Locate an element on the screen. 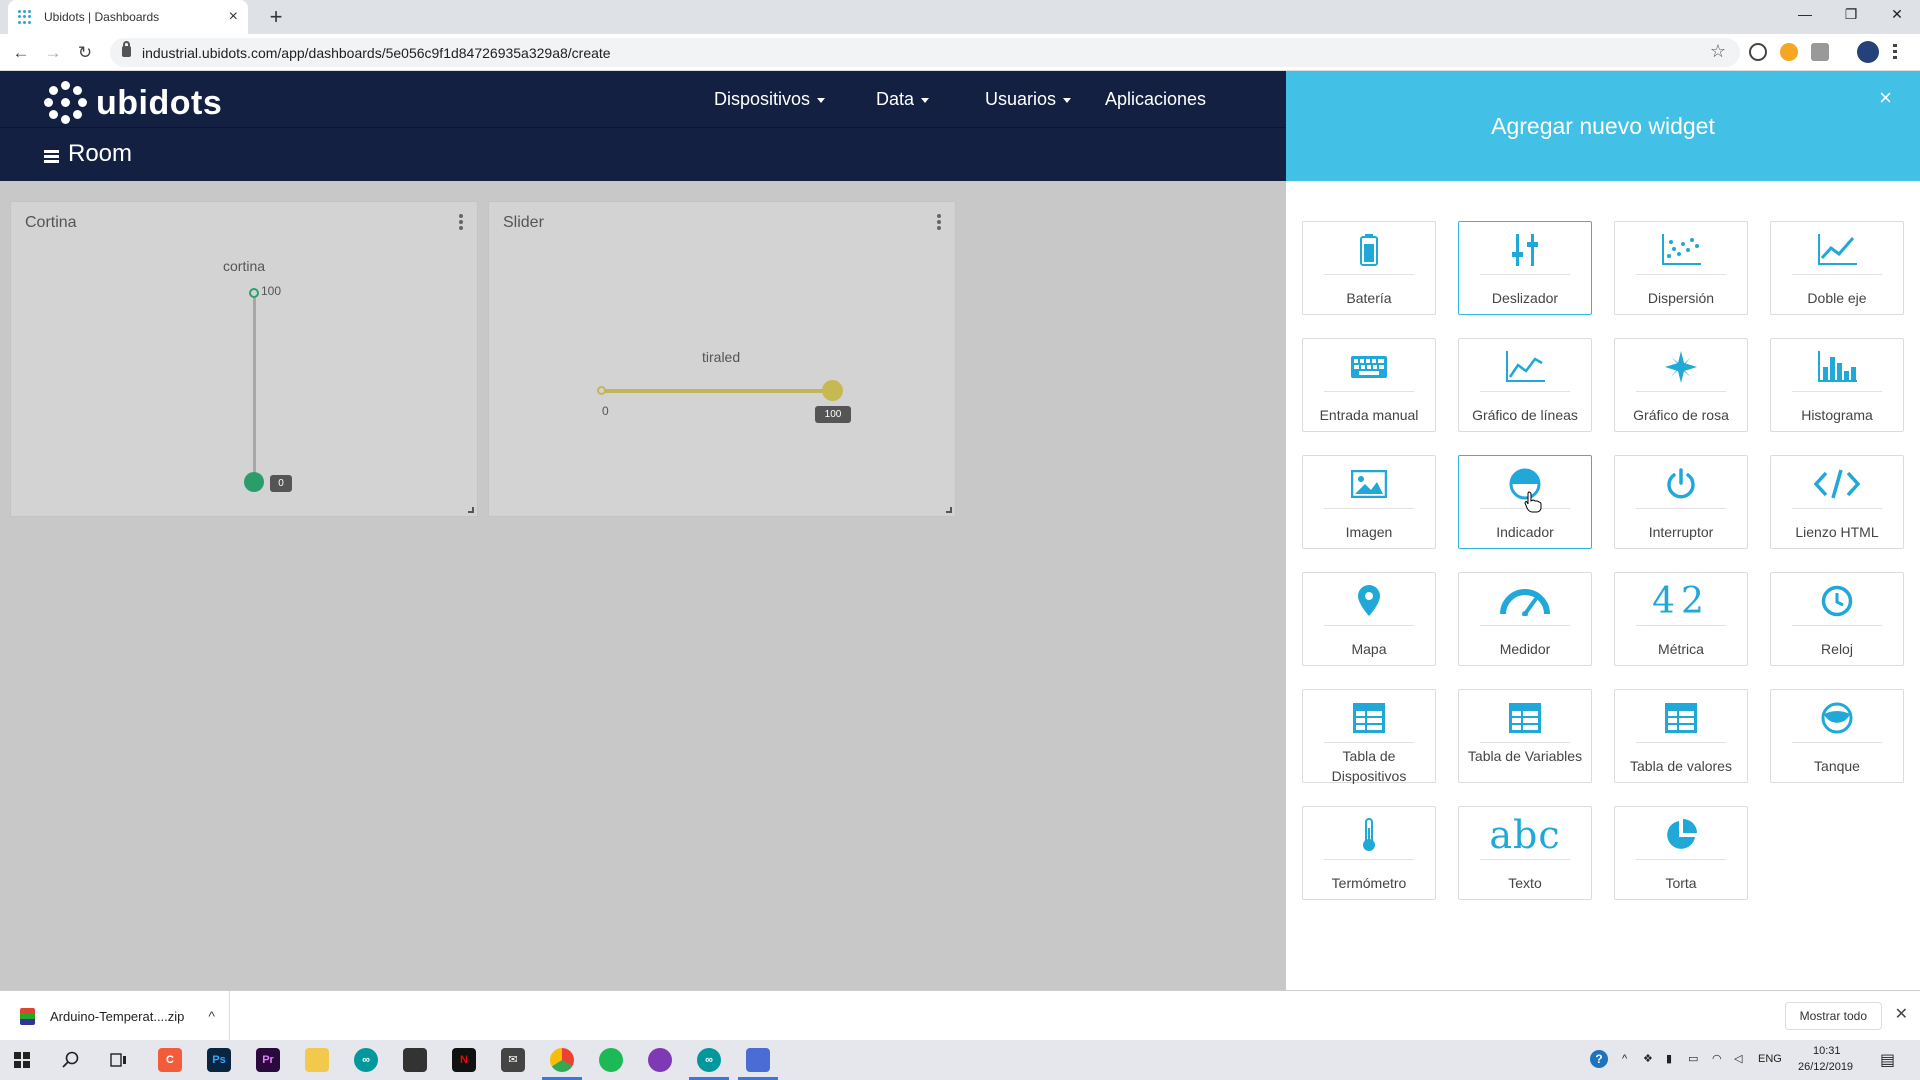 The image size is (1920, 1080). widget-option-deslizador: Deslizador is located at coordinates (1525, 268).